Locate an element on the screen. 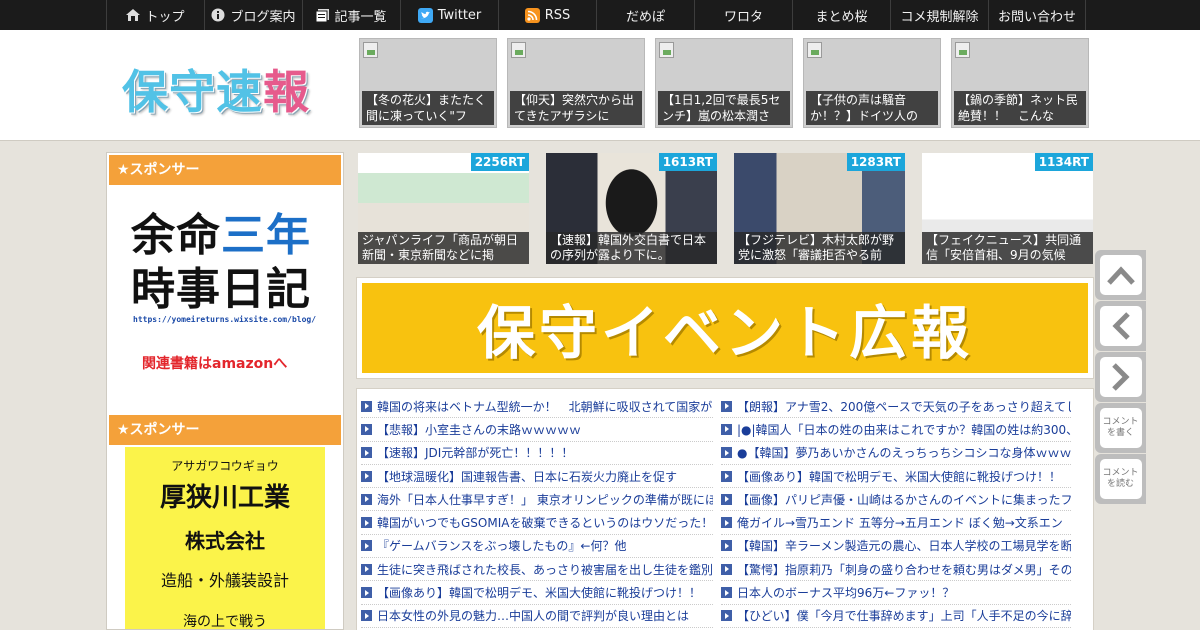  list-item: 日本女性の外見の魅力…中国人の間で評判が良い理由とは is located at coordinates (537, 616).